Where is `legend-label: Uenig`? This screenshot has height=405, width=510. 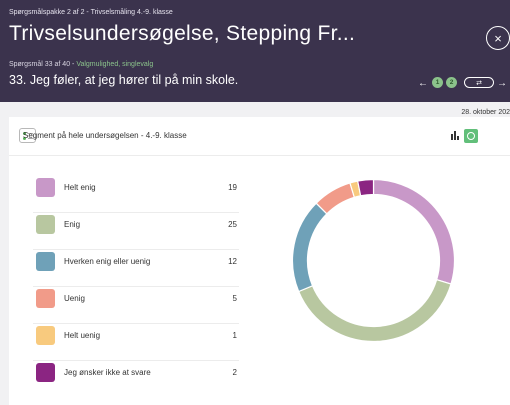
legend-label: Uenig is located at coordinates (74, 298).